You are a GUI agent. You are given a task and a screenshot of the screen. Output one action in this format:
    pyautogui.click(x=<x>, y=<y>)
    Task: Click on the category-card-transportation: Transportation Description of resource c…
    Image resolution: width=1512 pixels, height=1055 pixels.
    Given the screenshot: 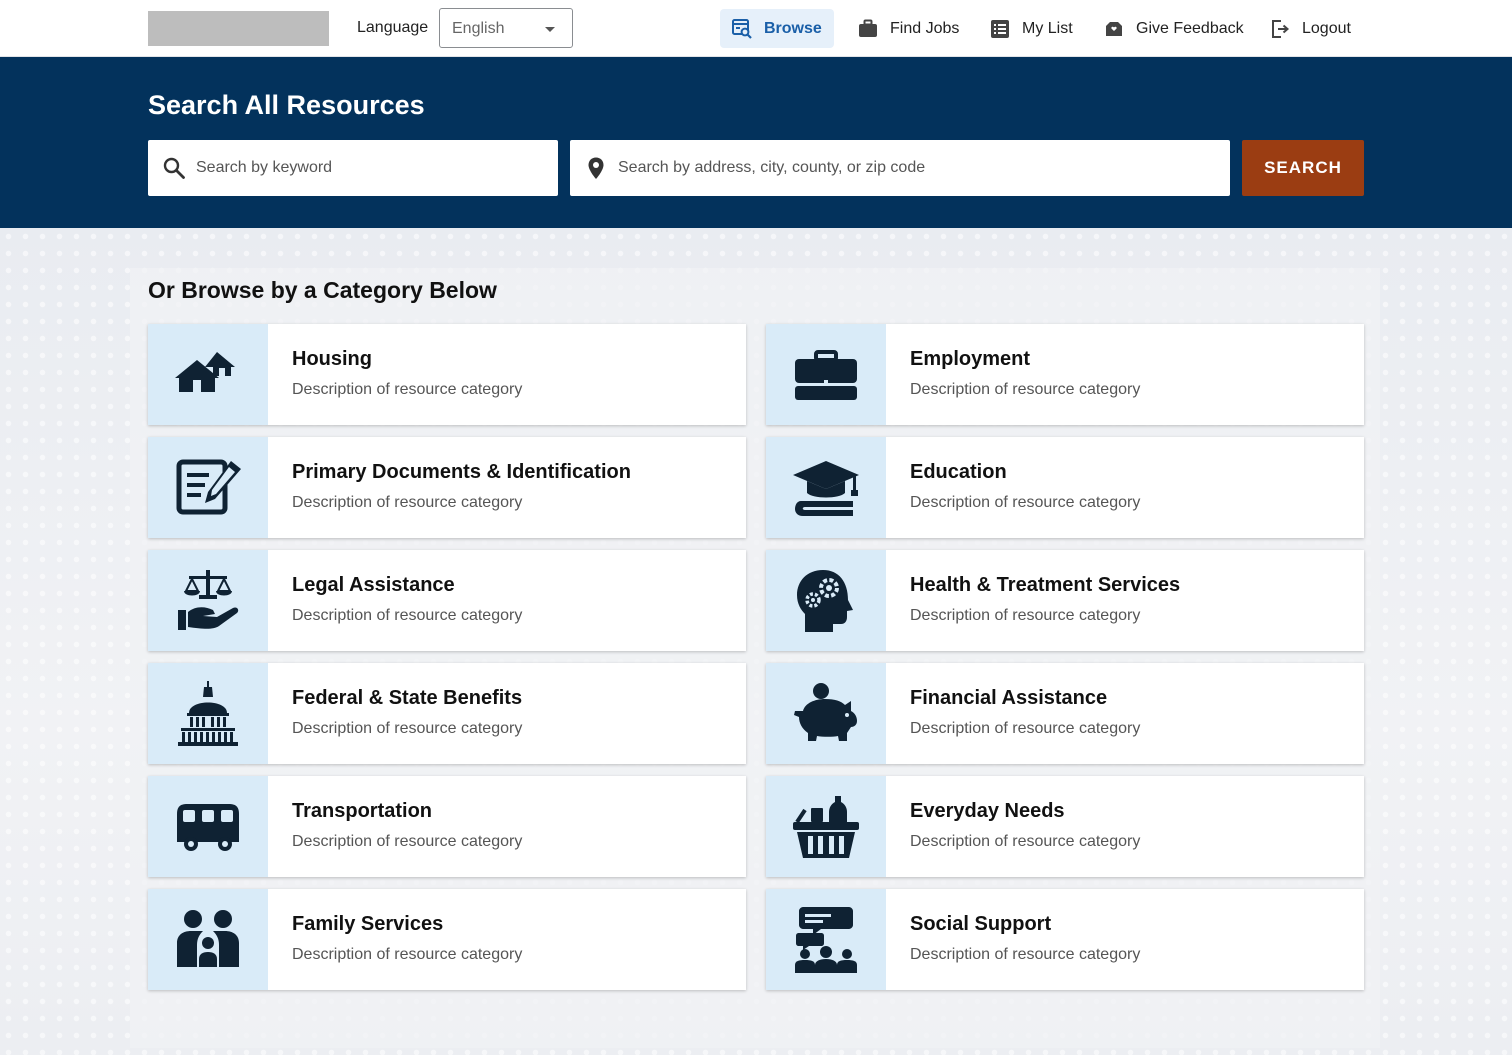 What is the action you would take?
    pyautogui.click(x=447, y=826)
    